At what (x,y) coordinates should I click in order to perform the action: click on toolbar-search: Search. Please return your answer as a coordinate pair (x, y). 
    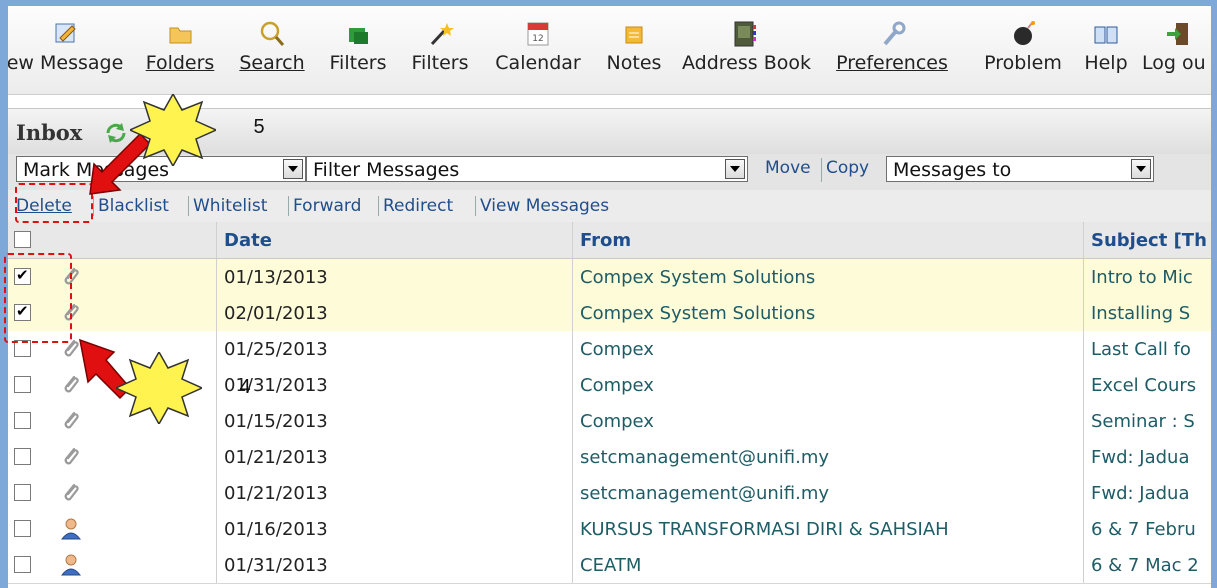
    Looking at the image, I should click on (272, 47).